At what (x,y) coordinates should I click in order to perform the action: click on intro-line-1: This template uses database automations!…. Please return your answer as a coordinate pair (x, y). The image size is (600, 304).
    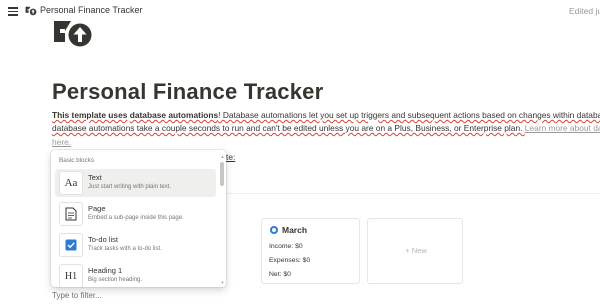
    Looking at the image, I should click on (326, 115).